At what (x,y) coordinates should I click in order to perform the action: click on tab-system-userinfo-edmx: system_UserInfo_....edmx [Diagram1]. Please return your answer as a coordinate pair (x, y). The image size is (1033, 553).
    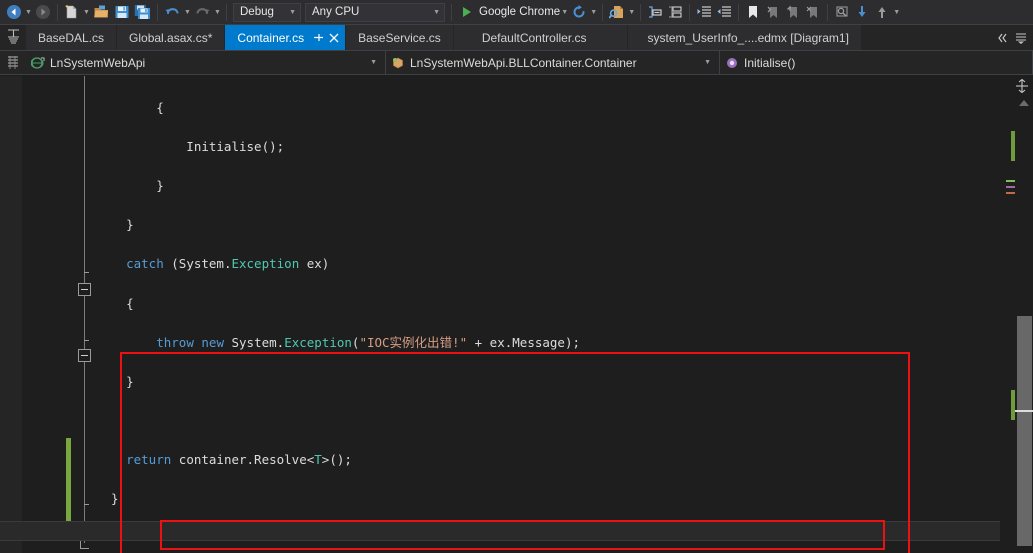
    Looking at the image, I should click on (744, 37).